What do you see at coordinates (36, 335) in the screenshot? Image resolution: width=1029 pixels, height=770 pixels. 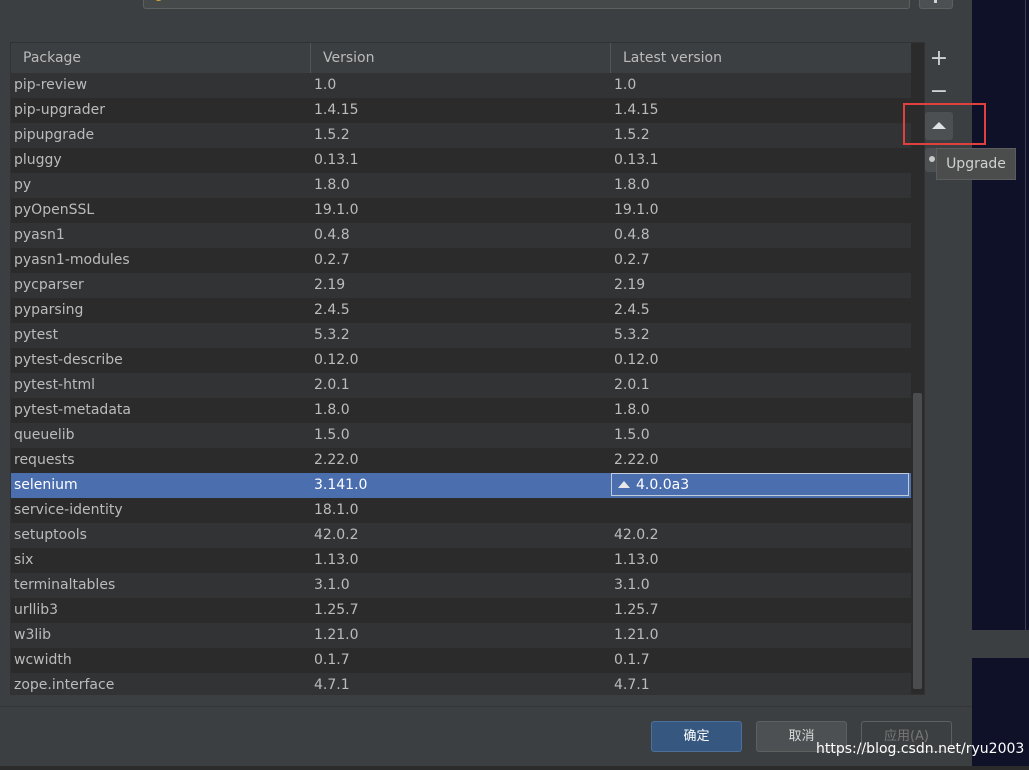 I see `package-name-cell: pytest` at bounding box center [36, 335].